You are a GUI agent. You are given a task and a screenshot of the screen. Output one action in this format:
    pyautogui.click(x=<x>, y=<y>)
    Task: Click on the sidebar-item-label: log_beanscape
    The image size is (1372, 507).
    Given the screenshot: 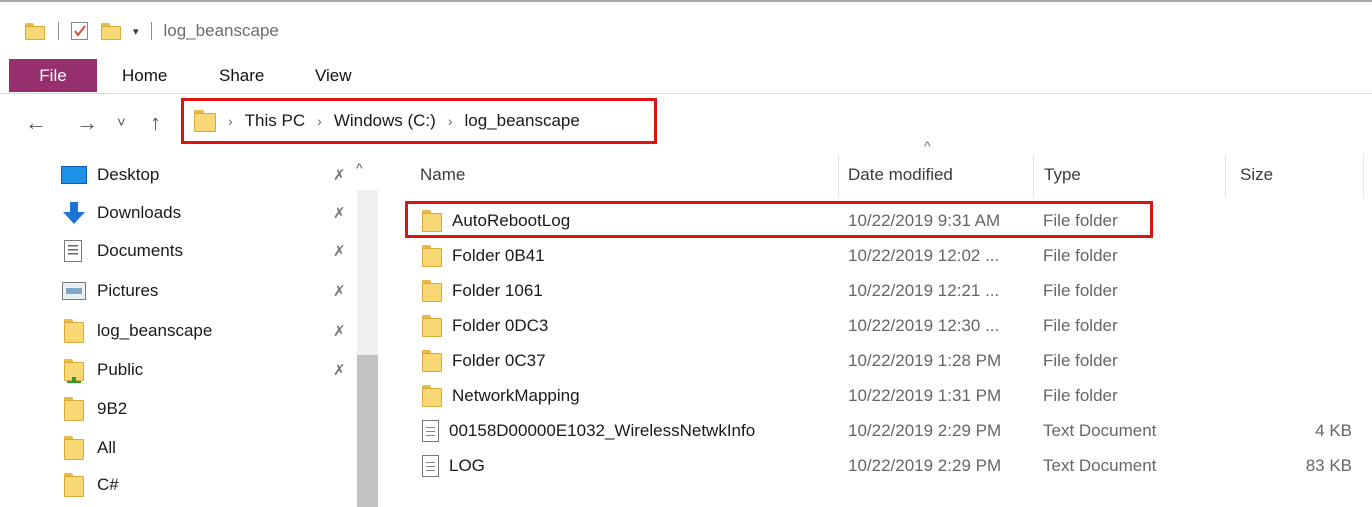 What is the action you would take?
    pyautogui.click(x=155, y=330)
    